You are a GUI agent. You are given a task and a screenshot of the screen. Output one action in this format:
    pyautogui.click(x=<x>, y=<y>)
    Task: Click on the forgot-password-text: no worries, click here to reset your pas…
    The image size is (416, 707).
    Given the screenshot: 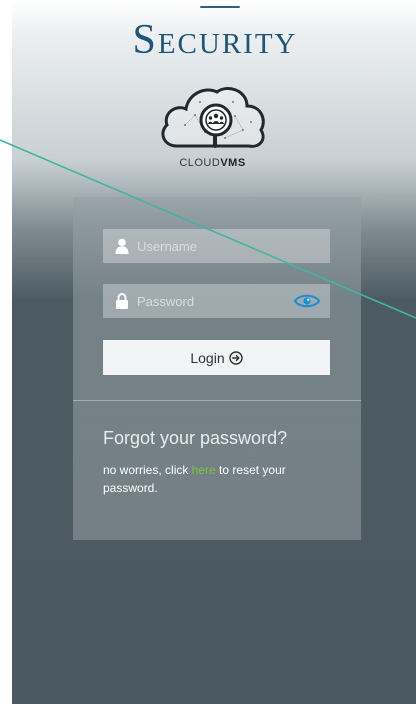 What is the action you would take?
    pyautogui.click(x=223, y=479)
    